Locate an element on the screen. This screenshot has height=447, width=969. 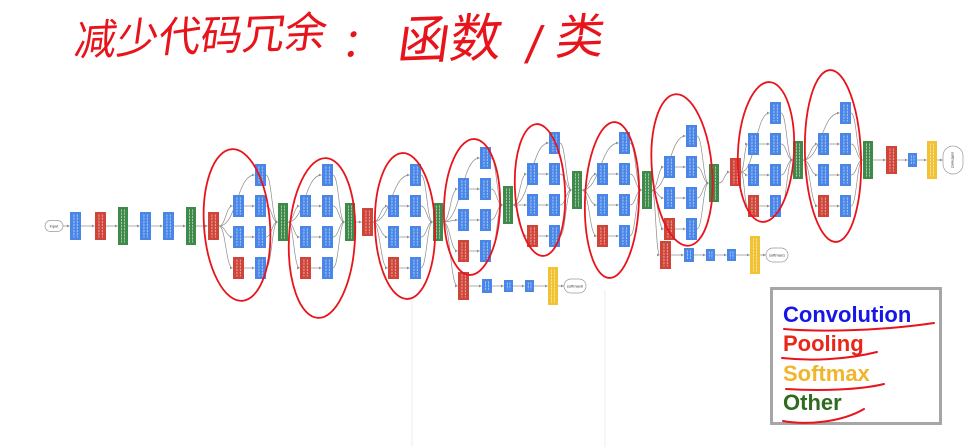
softmax-block is located at coordinates (553, 286).